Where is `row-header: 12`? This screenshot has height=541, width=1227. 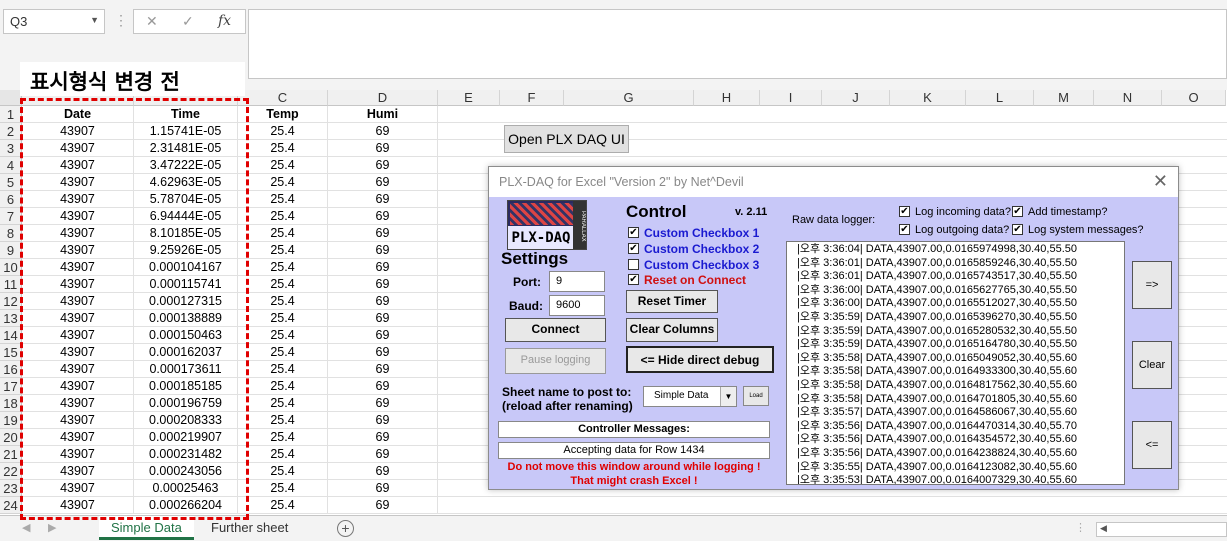 row-header: 12 is located at coordinates (11, 301).